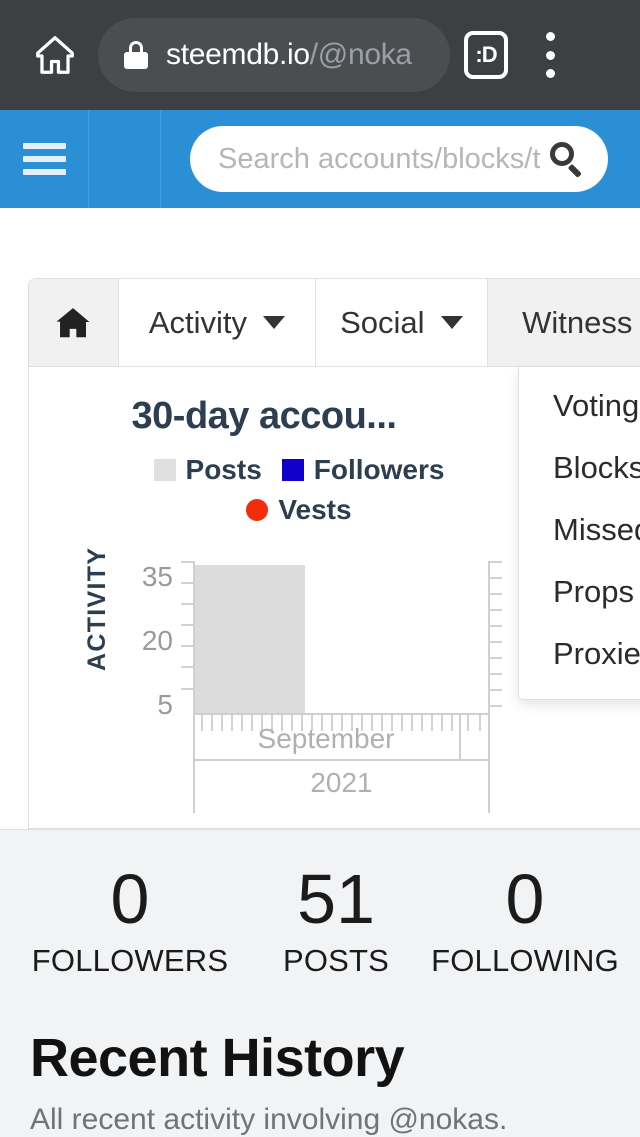 This screenshot has height=1137, width=640. I want to click on tab-activity-label: Activity, so click(197, 322).